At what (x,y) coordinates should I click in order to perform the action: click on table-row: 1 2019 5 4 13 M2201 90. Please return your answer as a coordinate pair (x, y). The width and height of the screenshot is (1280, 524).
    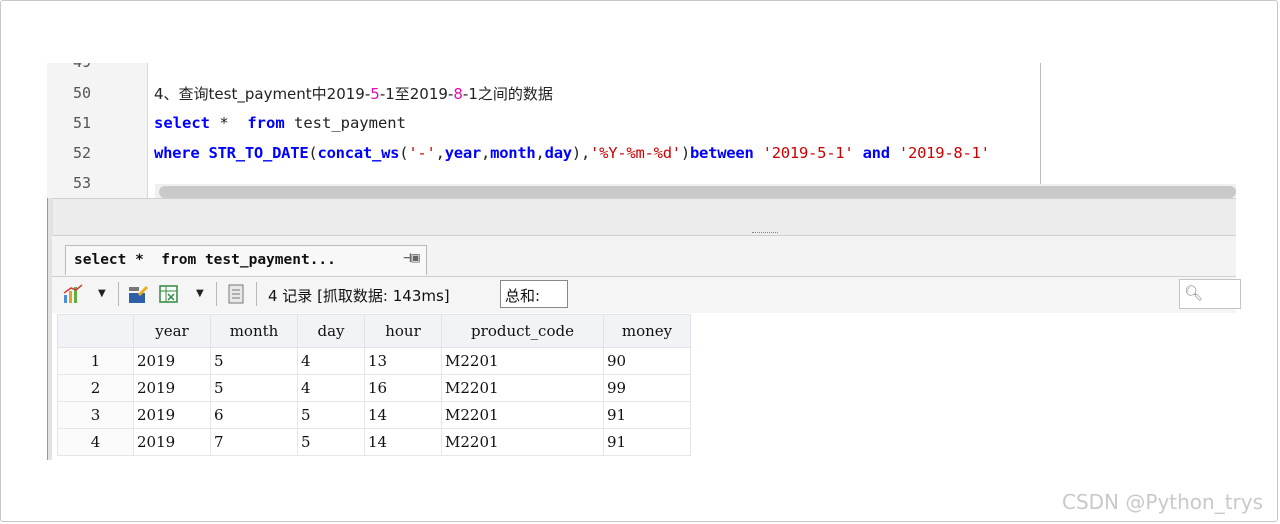
    Looking at the image, I should click on (374, 361).